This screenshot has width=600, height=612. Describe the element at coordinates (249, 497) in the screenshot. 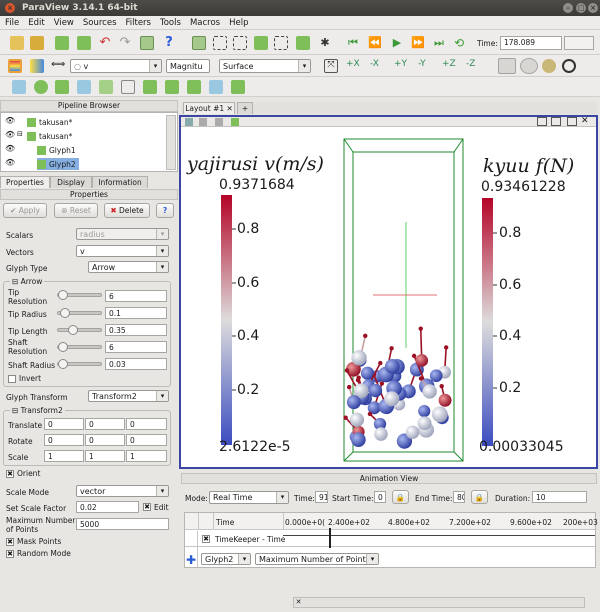

I see `animation-mode-combo: Real Time ▾` at that location.